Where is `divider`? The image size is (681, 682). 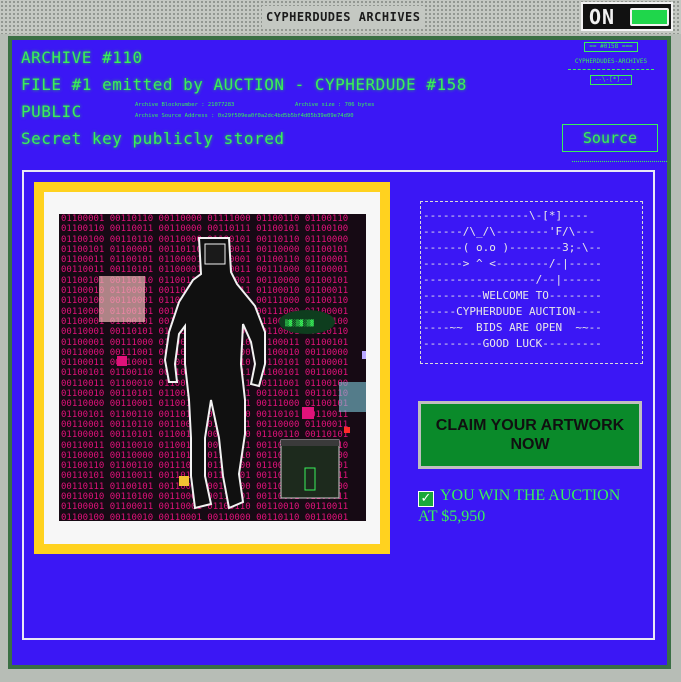 divider is located at coordinates (619, 161).